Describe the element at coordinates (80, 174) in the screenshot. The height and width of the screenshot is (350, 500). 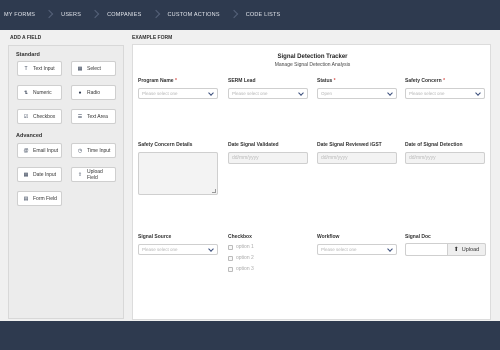
I see `upload-icon: ⇧` at that location.